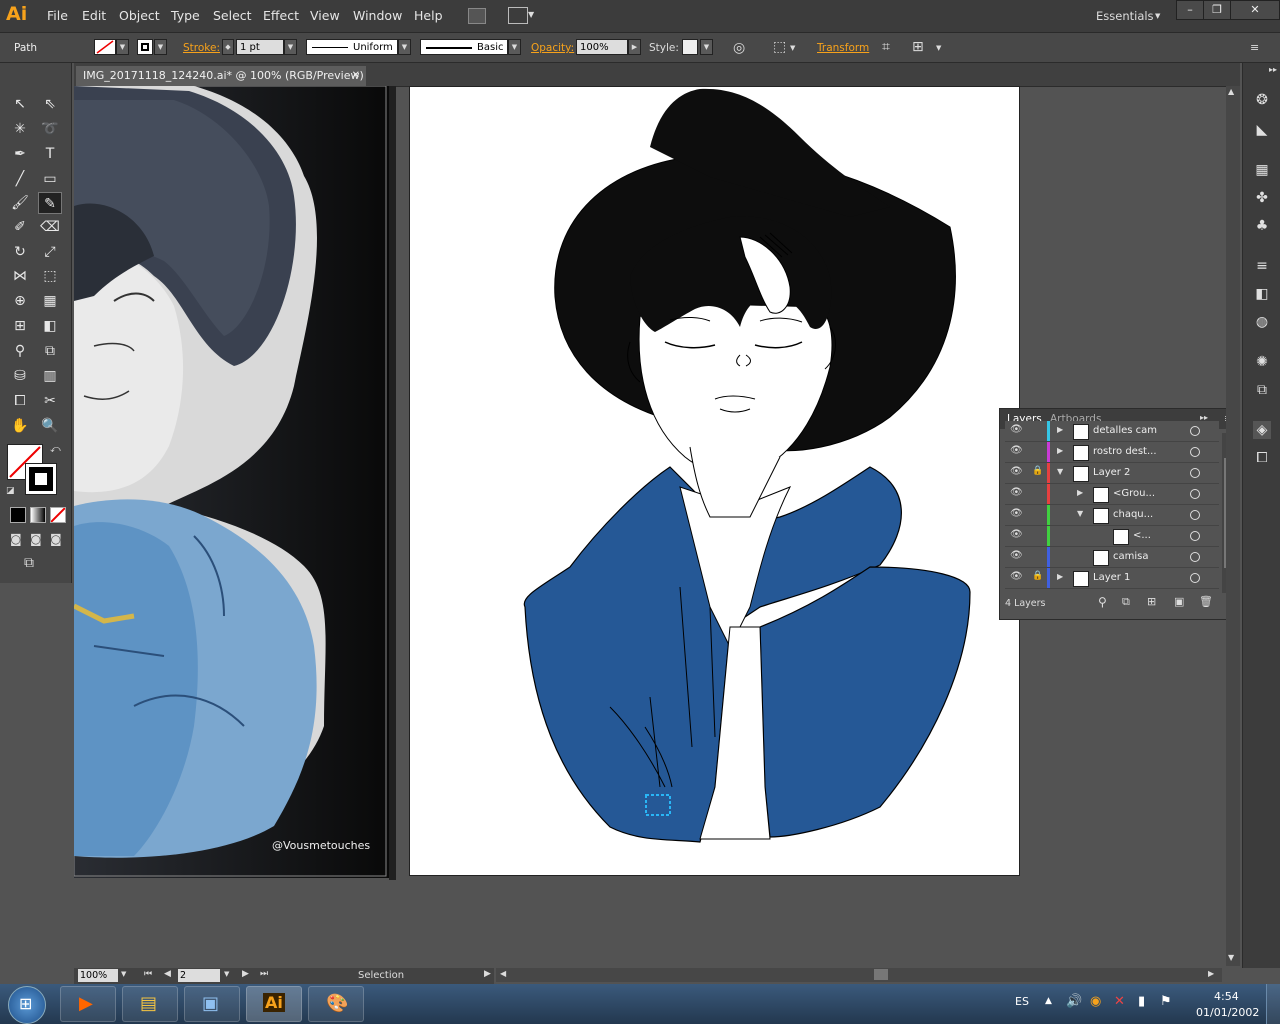  What do you see at coordinates (20, 326) in the screenshot?
I see `mesh-tool-icon: ⊞` at bounding box center [20, 326].